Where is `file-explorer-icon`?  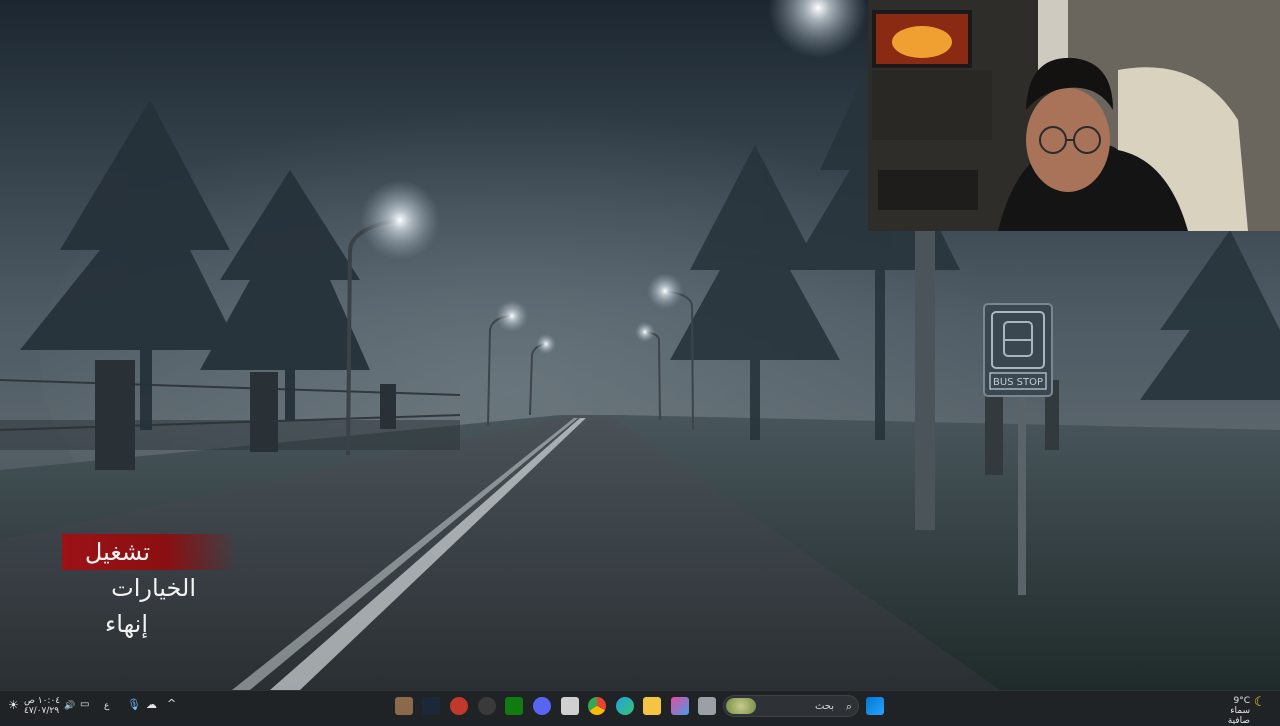 file-explorer-icon is located at coordinates (652, 706).